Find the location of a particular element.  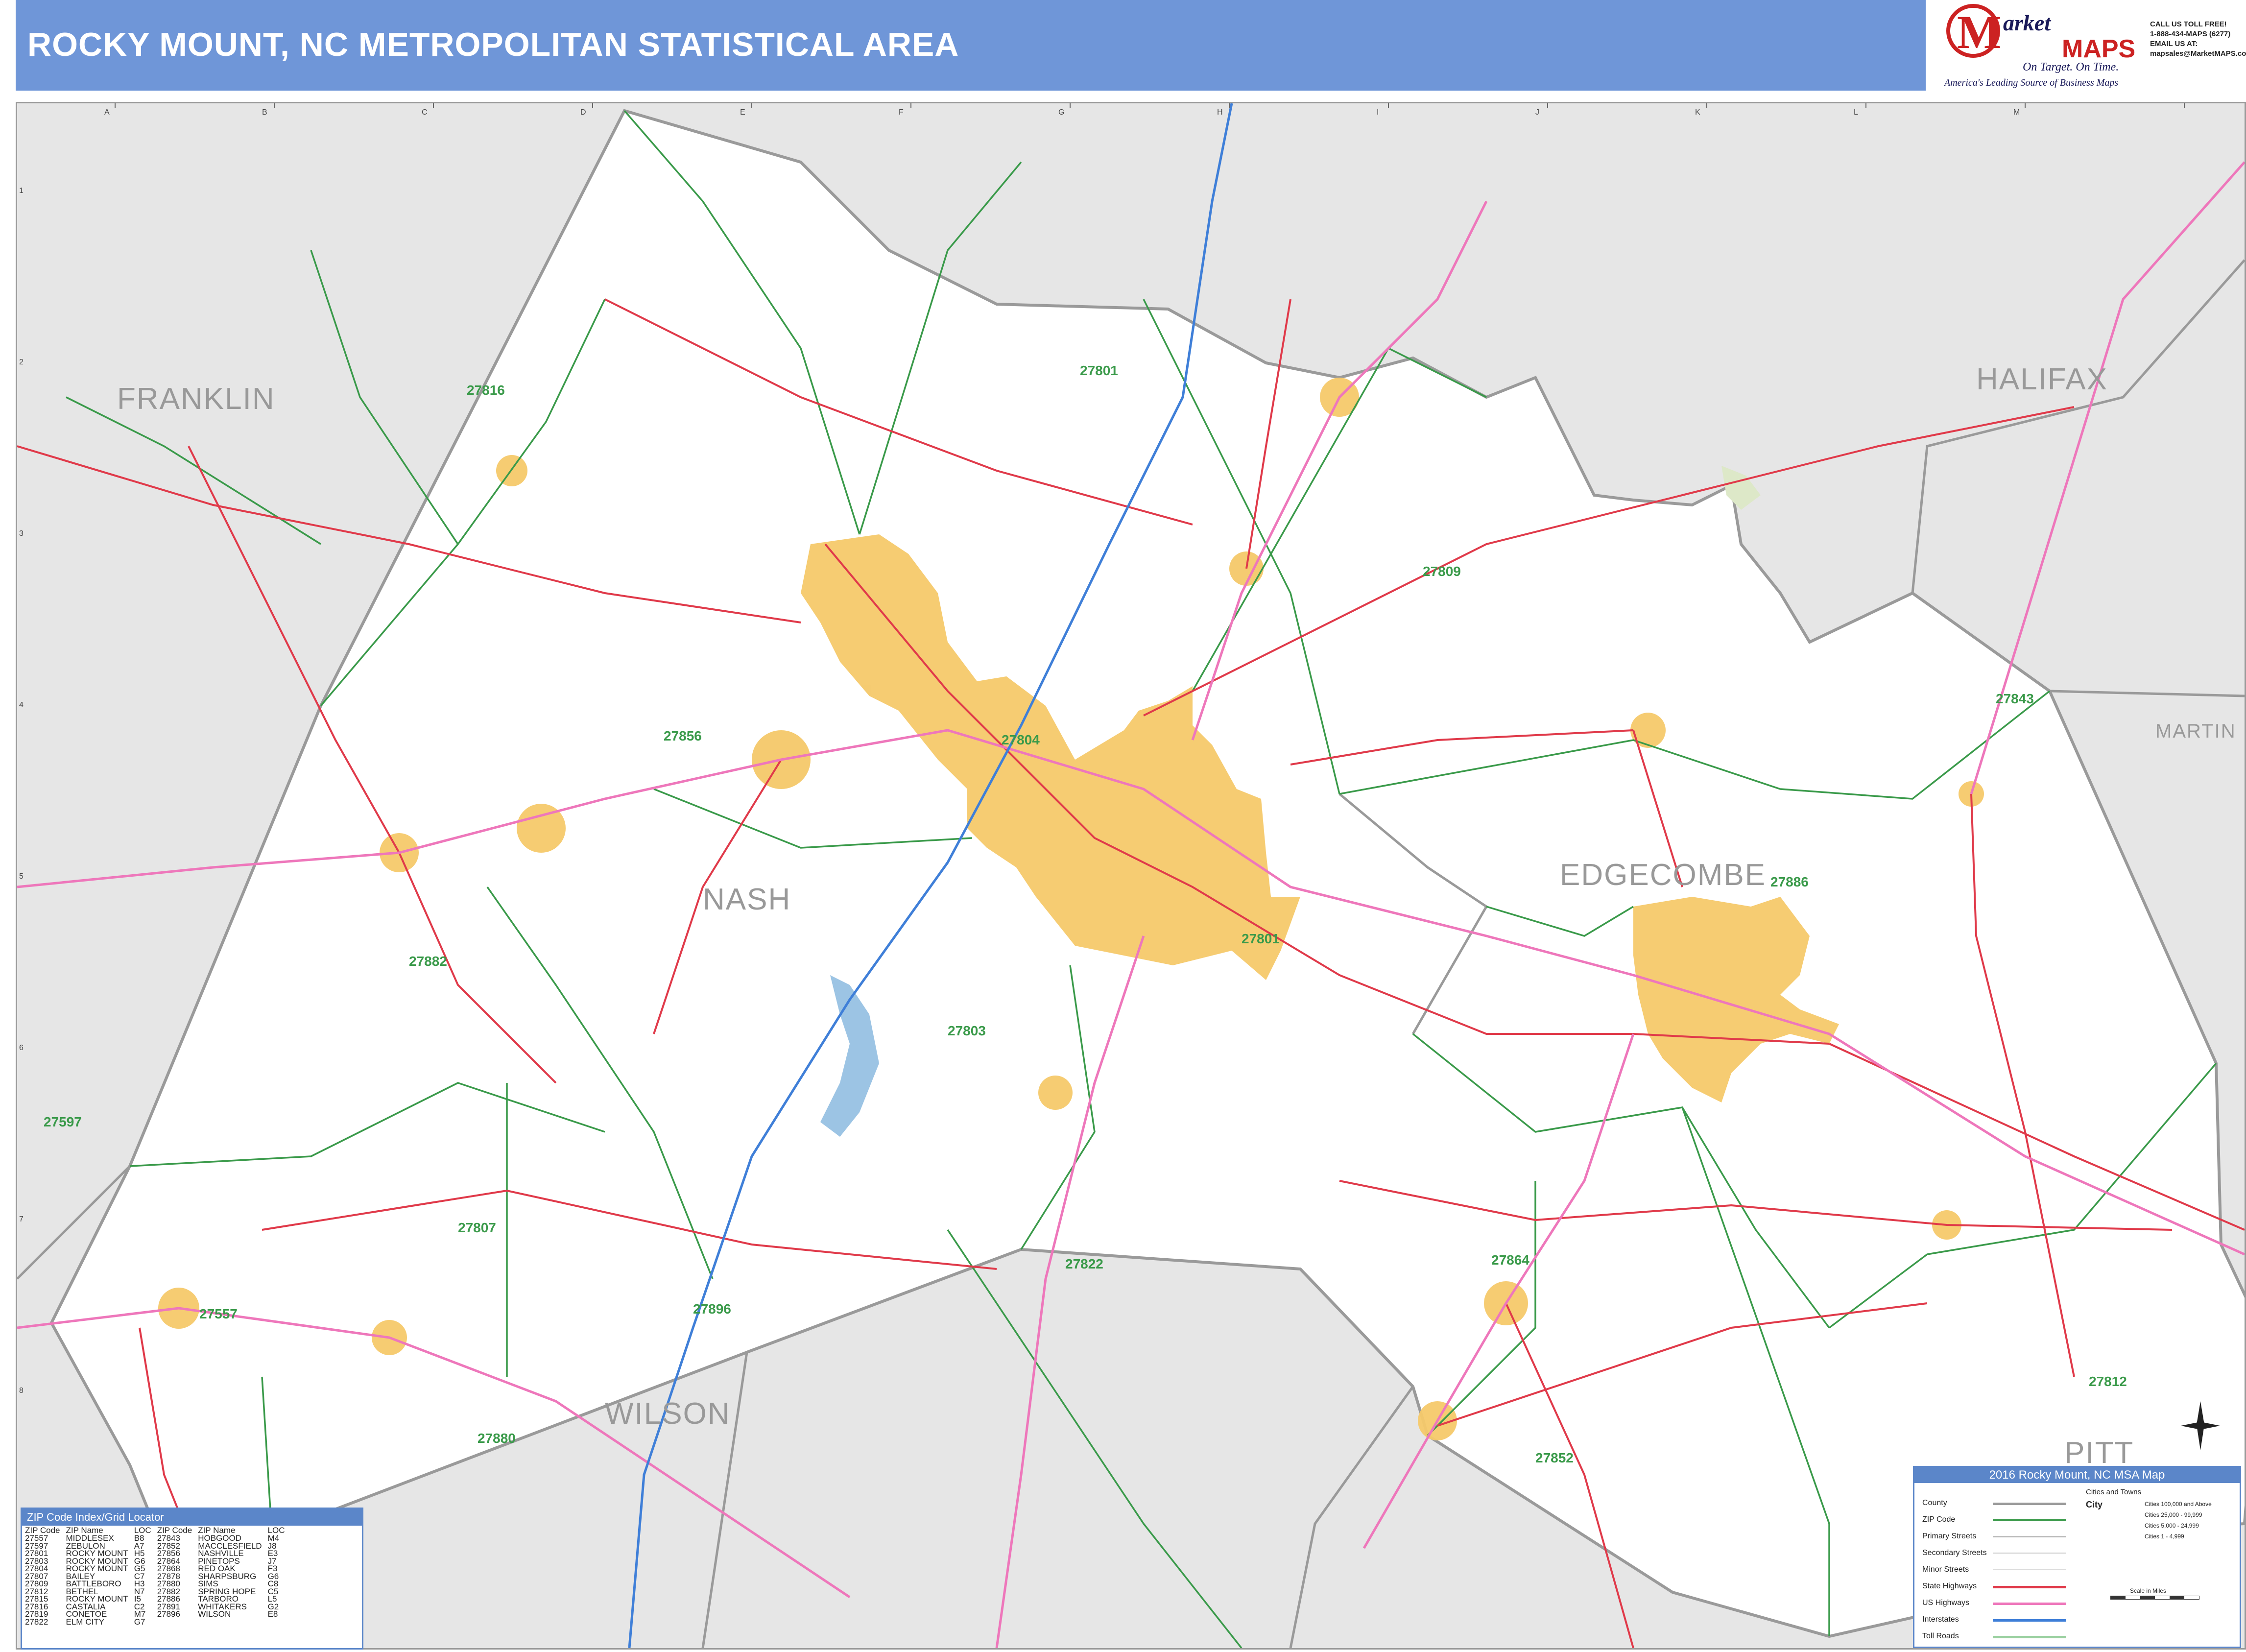

zip-index-cell: G7 is located at coordinates (139, 1622).